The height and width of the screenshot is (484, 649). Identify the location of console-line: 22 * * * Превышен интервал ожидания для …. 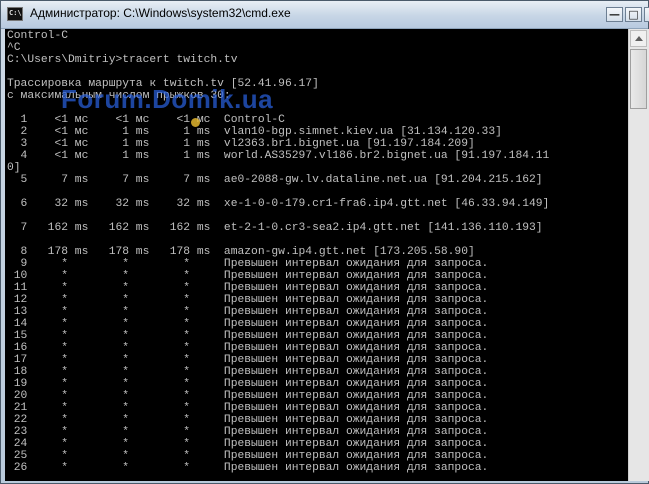
(248, 420).